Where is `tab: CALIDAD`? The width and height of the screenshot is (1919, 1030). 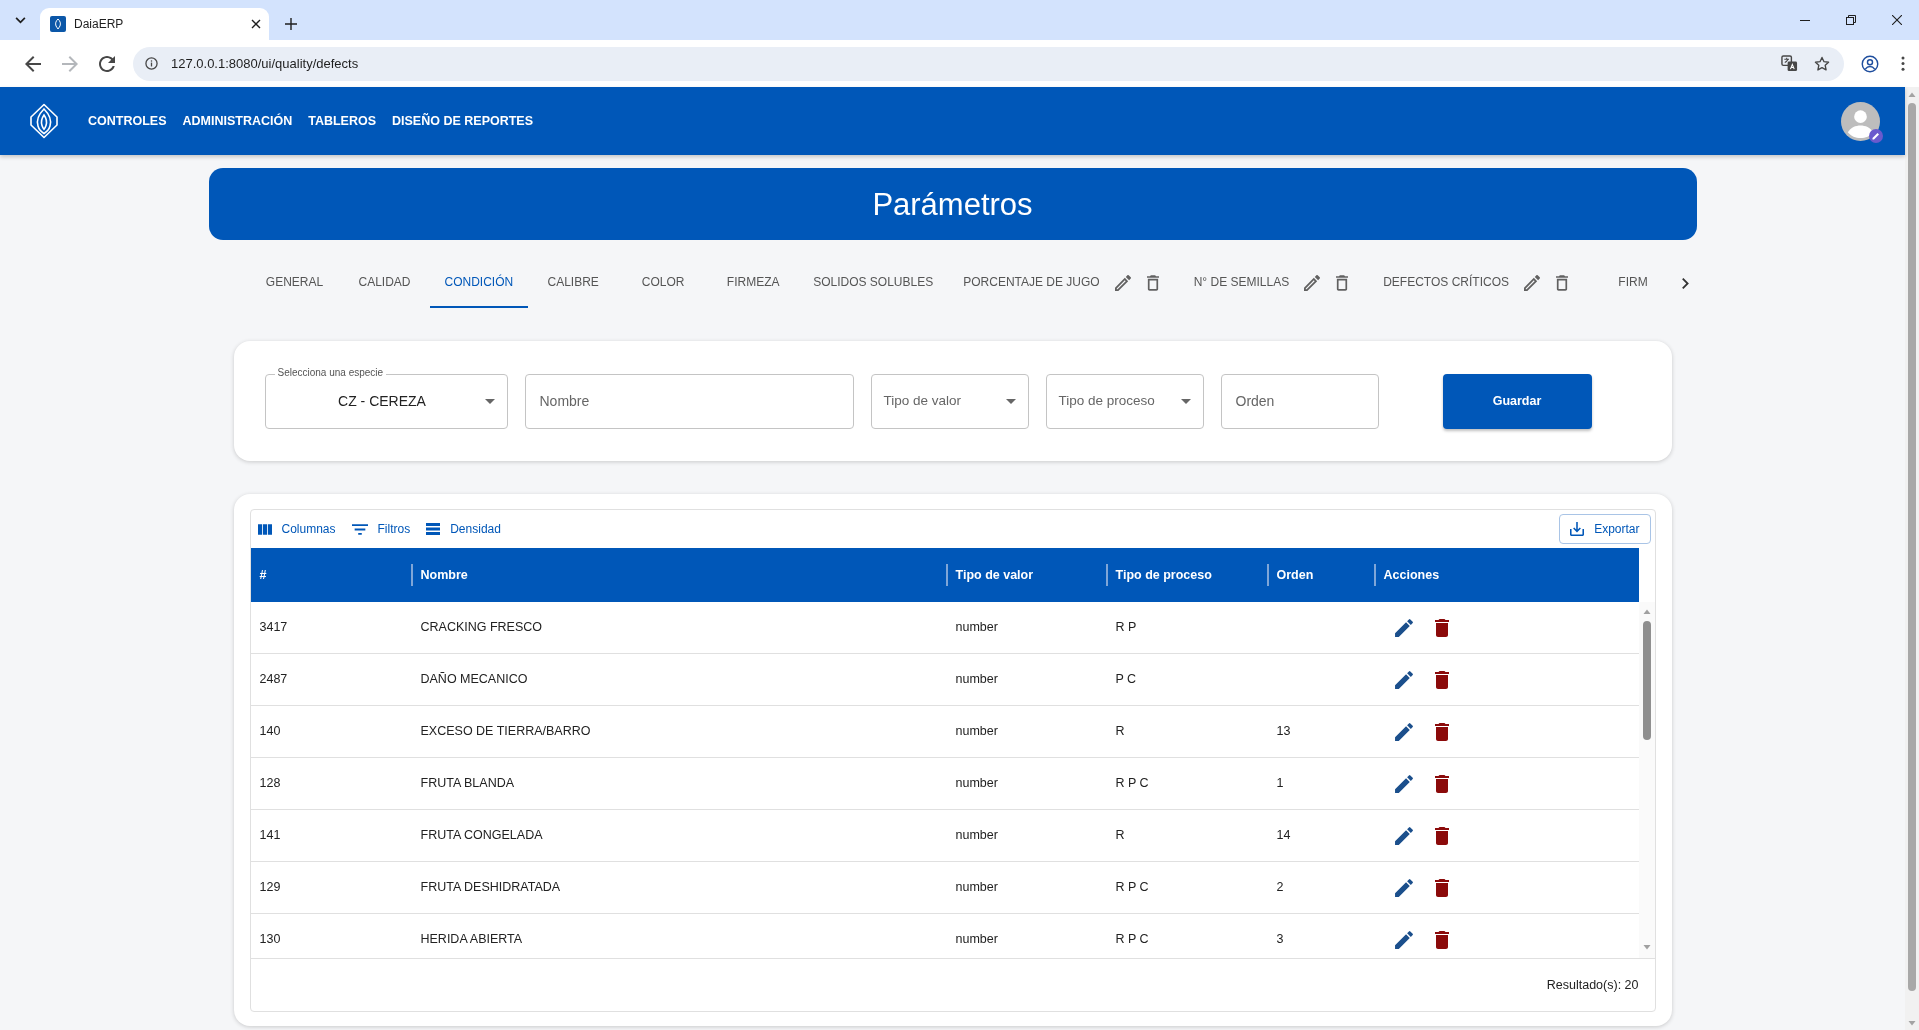 tab: CALIDAD is located at coordinates (384, 283).